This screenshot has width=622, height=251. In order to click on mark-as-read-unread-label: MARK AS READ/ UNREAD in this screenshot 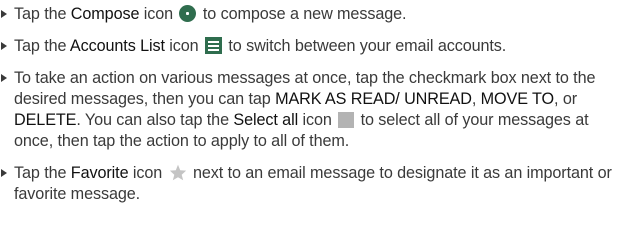, I will do `click(373, 99)`.